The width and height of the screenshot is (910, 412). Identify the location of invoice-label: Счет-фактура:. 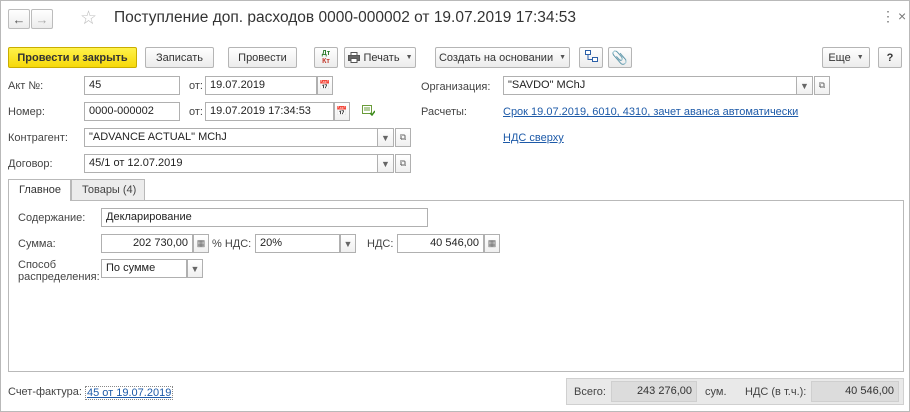
(45, 392).